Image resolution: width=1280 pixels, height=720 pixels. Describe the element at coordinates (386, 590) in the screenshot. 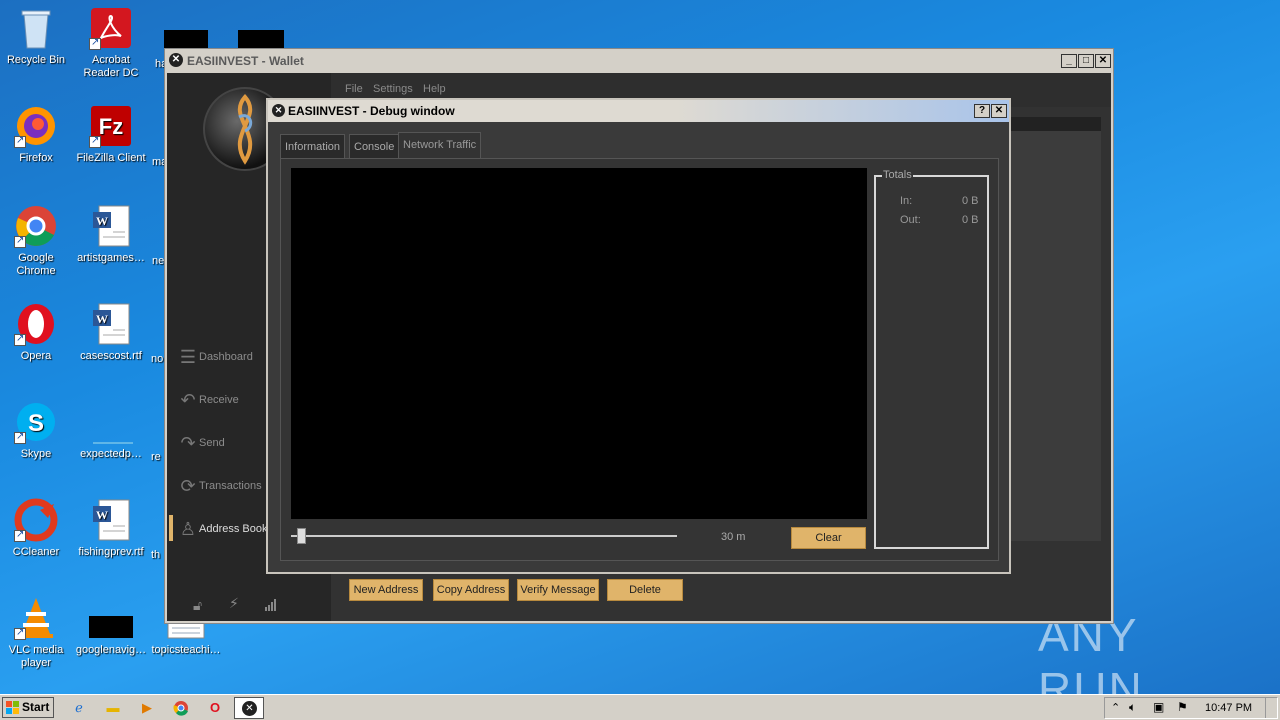

I see `new-address-button: New Address` at that location.